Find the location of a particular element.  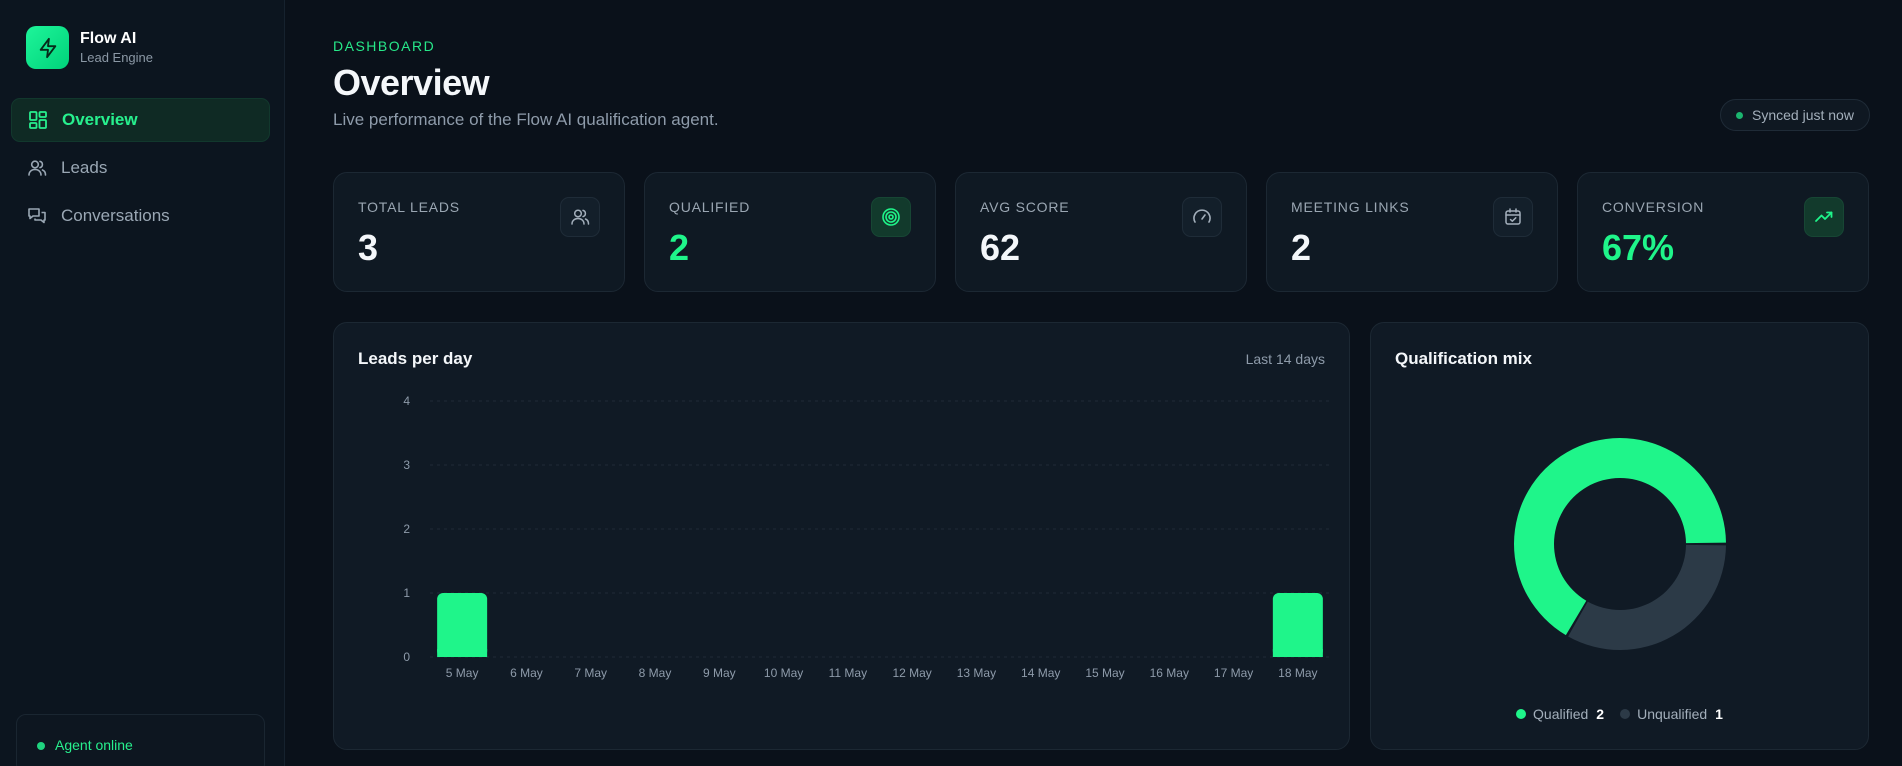

stat-value: 67% is located at coordinates (1638, 247).